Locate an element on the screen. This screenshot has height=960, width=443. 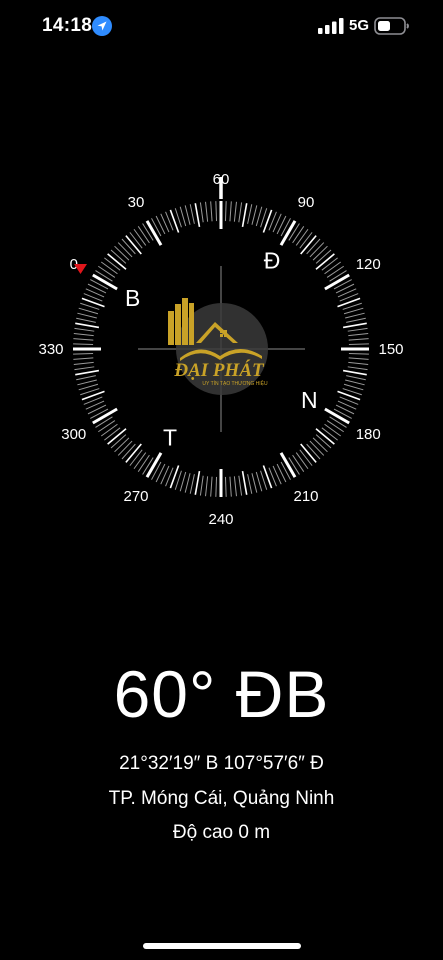
degree-label: 210 is located at coordinates (305, 496).